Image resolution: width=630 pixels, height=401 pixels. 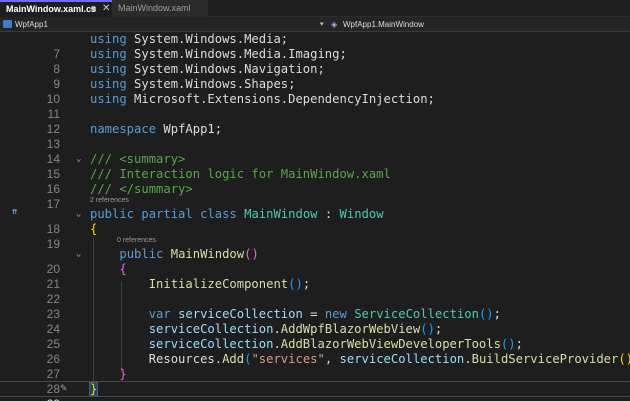 I want to click on code-line: 12, so click(x=315, y=121).